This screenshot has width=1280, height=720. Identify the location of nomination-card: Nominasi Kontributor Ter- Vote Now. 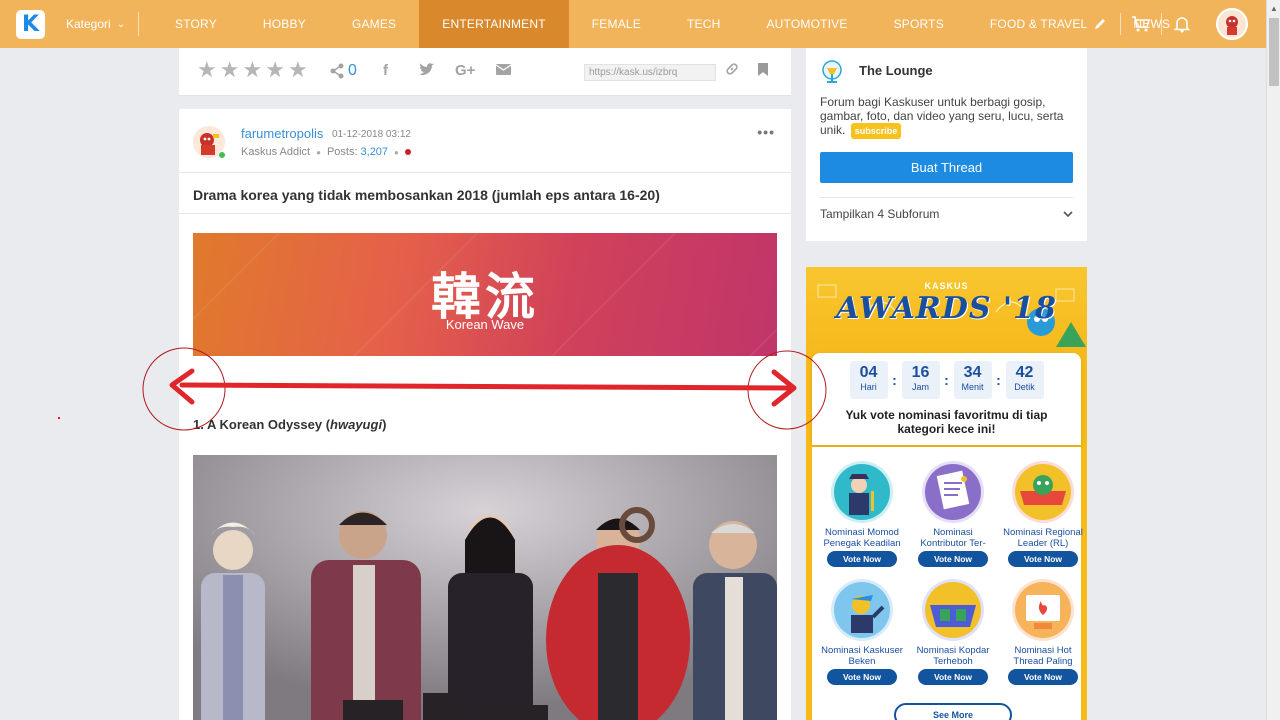
(953, 514).